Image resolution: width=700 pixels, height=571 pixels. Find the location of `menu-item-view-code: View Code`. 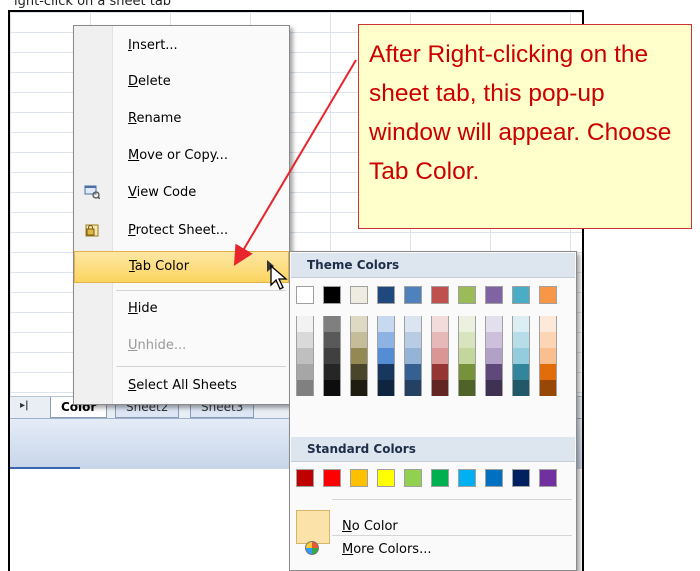

menu-item-view-code: View Code is located at coordinates (181, 193).